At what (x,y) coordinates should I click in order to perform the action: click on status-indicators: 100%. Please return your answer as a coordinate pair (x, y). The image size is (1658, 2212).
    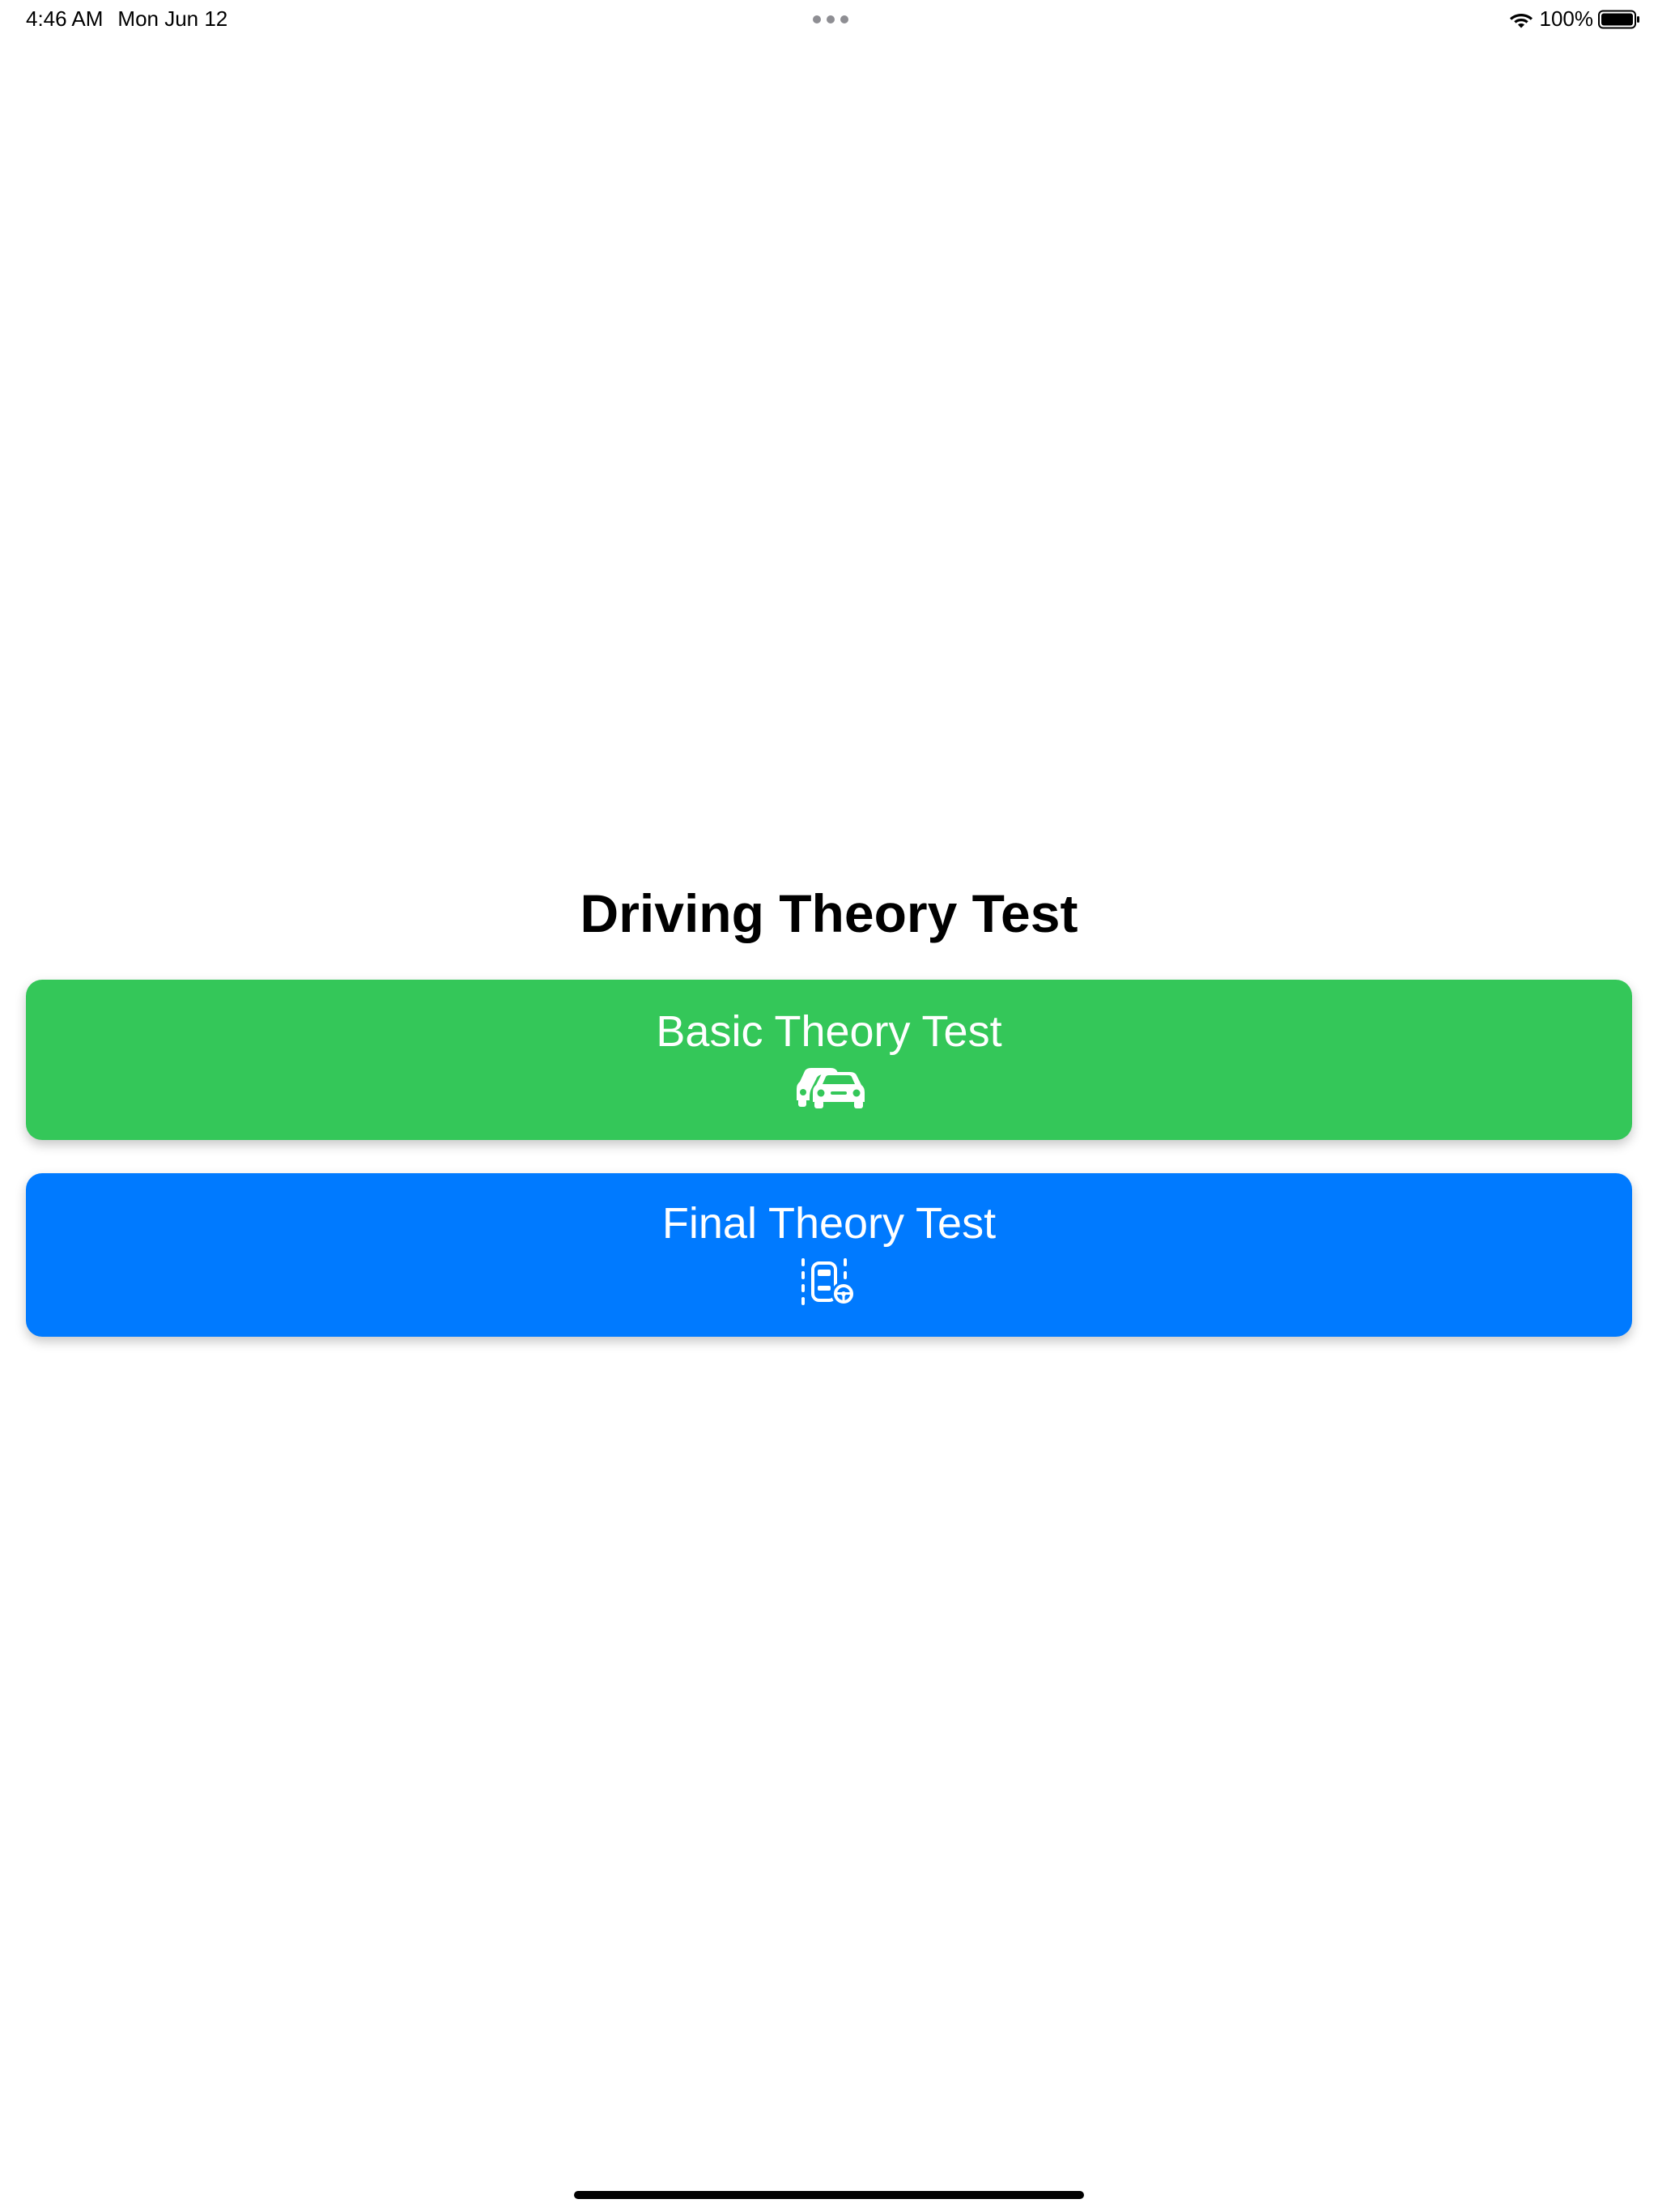
    Looking at the image, I should click on (1575, 19).